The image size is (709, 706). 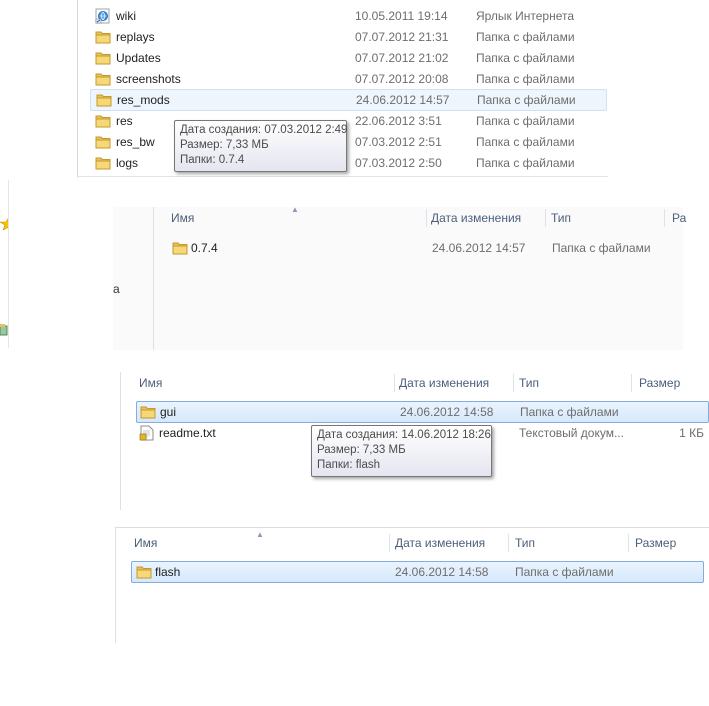 I want to click on file-name: res_mods, so click(x=143, y=100).